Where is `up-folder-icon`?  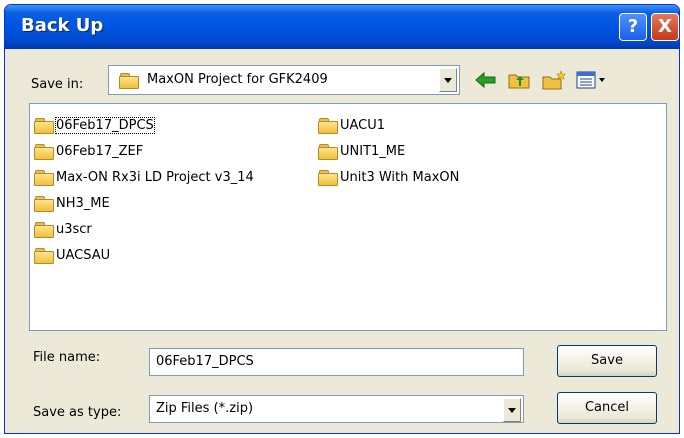 up-folder-icon is located at coordinates (520, 80).